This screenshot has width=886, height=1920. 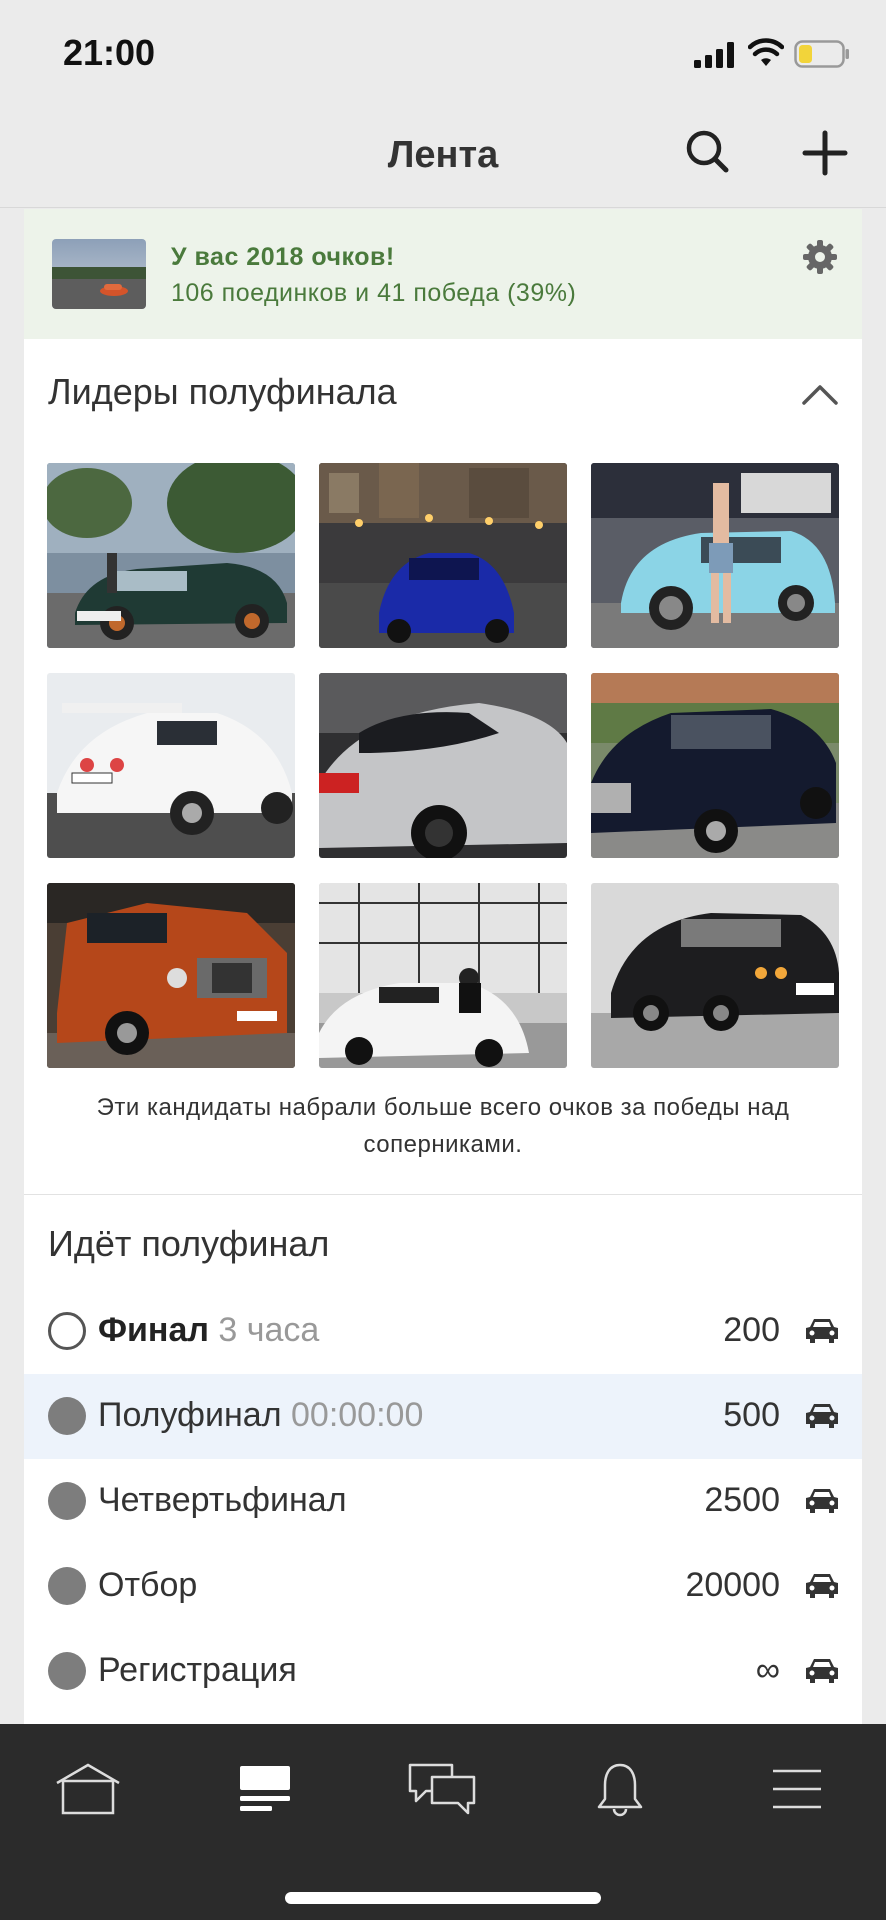 What do you see at coordinates (443, 1671) in the screenshot?
I see `stage-row-registration: Регистрация ∞` at bounding box center [443, 1671].